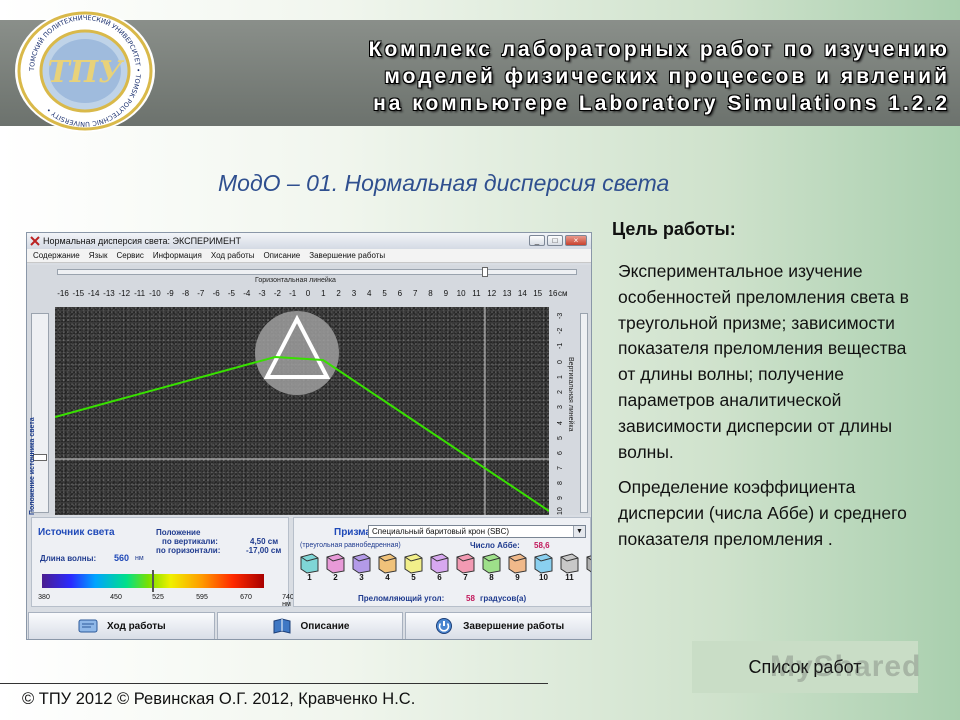 The height and width of the screenshot is (720, 960). Describe the element at coordinates (129, 255) in the screenshot. I see `menu-item-service: Сервис` at that location.